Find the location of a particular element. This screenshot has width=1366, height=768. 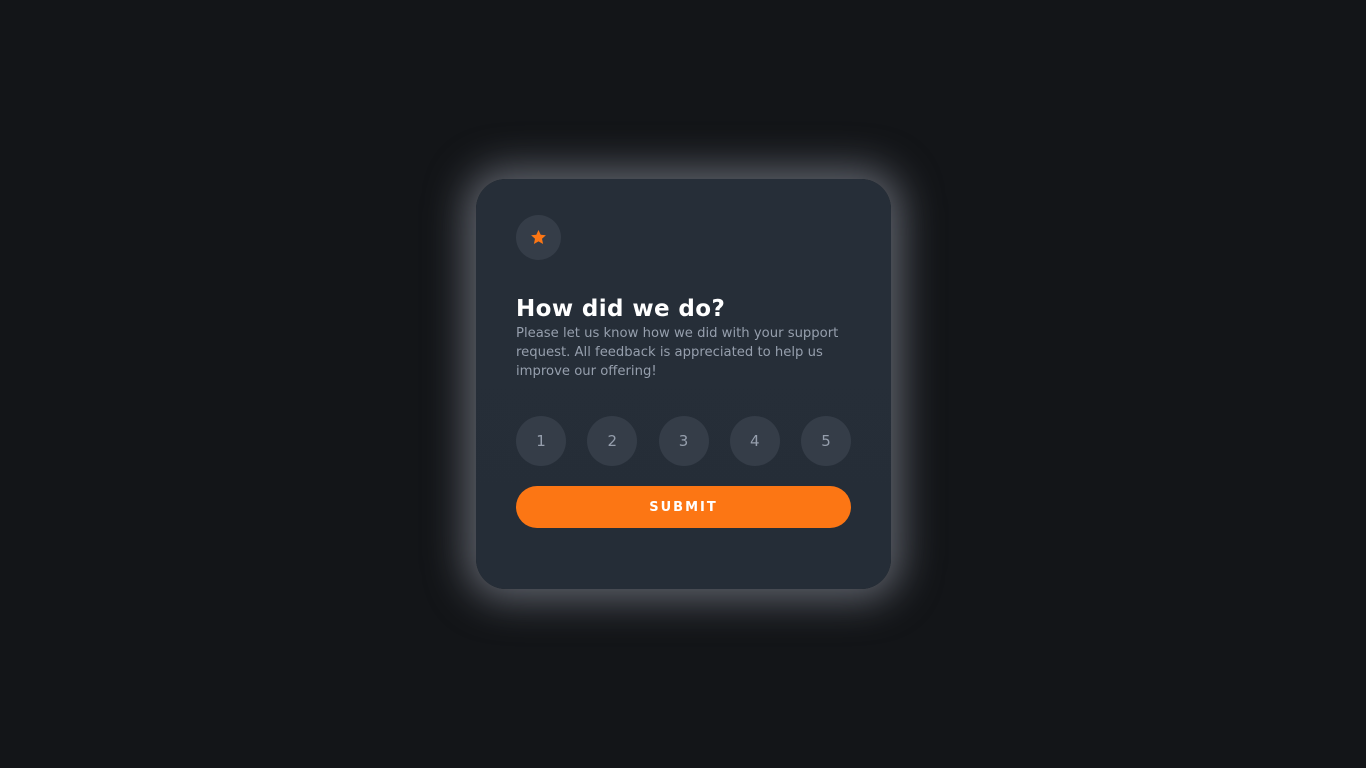

star-badge is located at coordinates (538, 237).